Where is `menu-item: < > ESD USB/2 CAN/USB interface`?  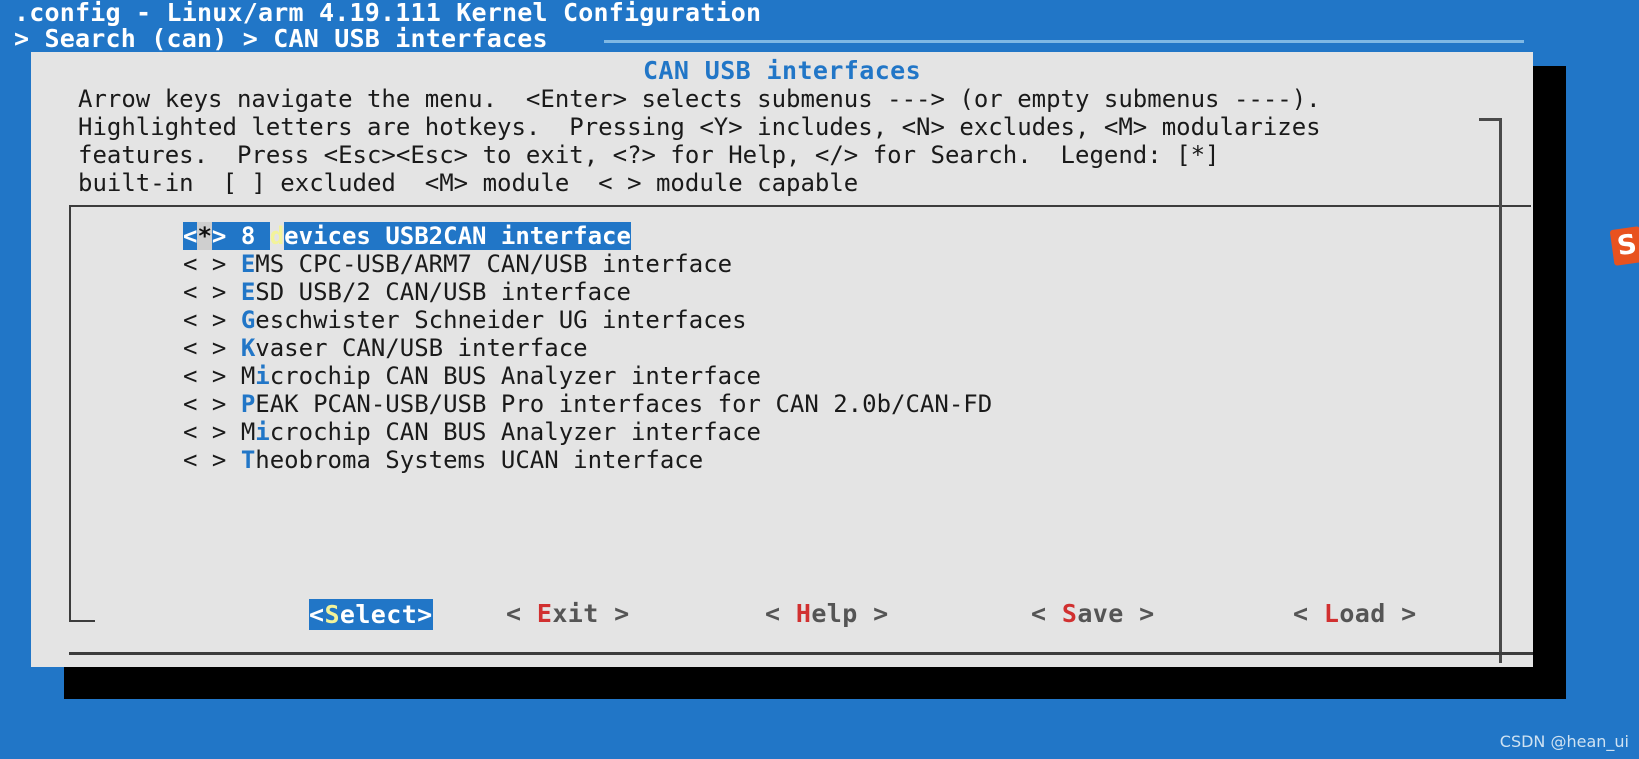
menu-item: < > ESD USB/2 CAN/USB interface is located at coordinates (683, 292).